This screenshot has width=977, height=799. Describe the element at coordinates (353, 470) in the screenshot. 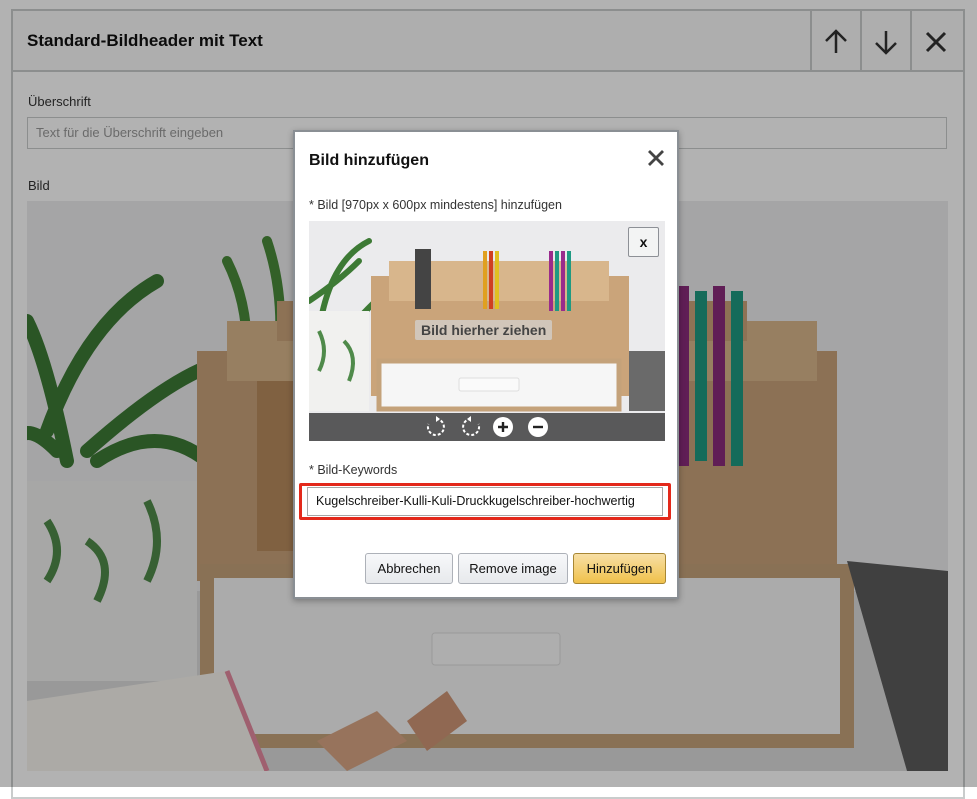

I see `keywords-label: * Bild-Keywords` at that location.